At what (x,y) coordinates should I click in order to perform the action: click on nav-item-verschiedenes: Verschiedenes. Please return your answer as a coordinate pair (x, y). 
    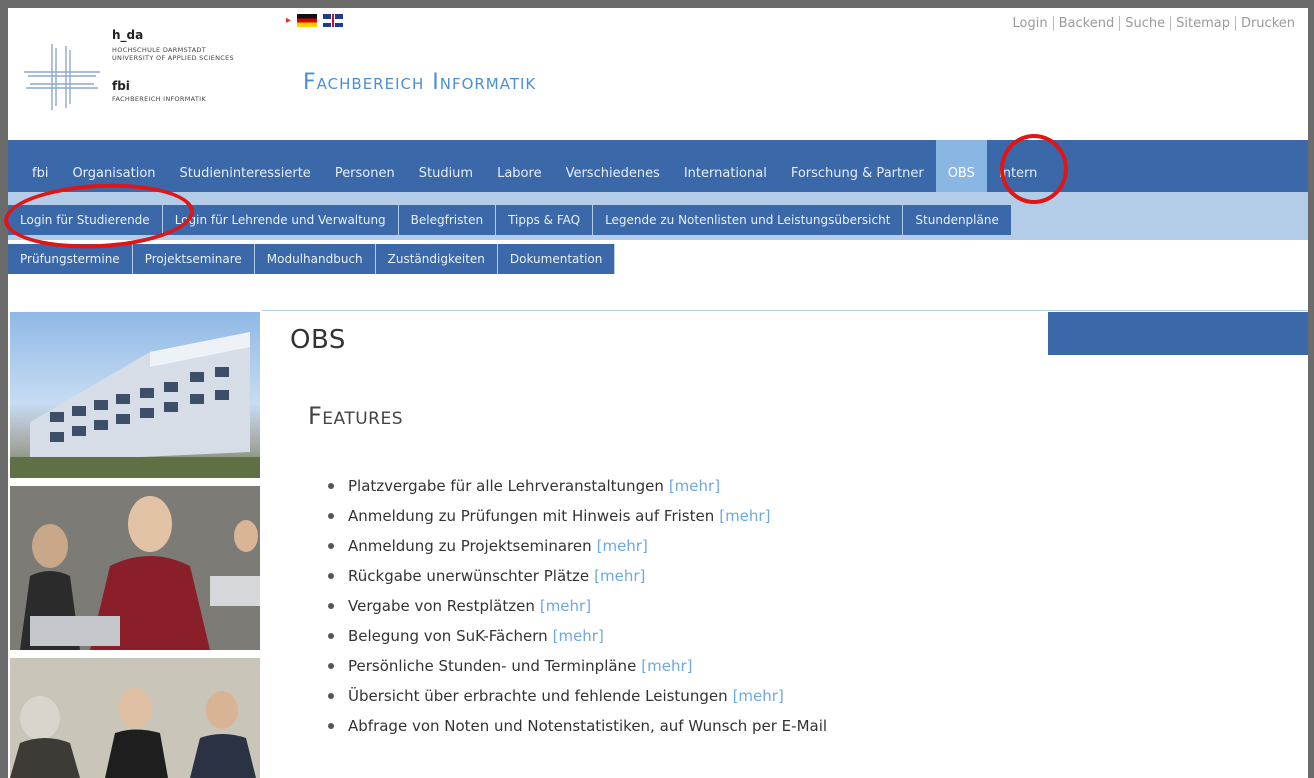
    Looking at the image, I should click on (613, 166).